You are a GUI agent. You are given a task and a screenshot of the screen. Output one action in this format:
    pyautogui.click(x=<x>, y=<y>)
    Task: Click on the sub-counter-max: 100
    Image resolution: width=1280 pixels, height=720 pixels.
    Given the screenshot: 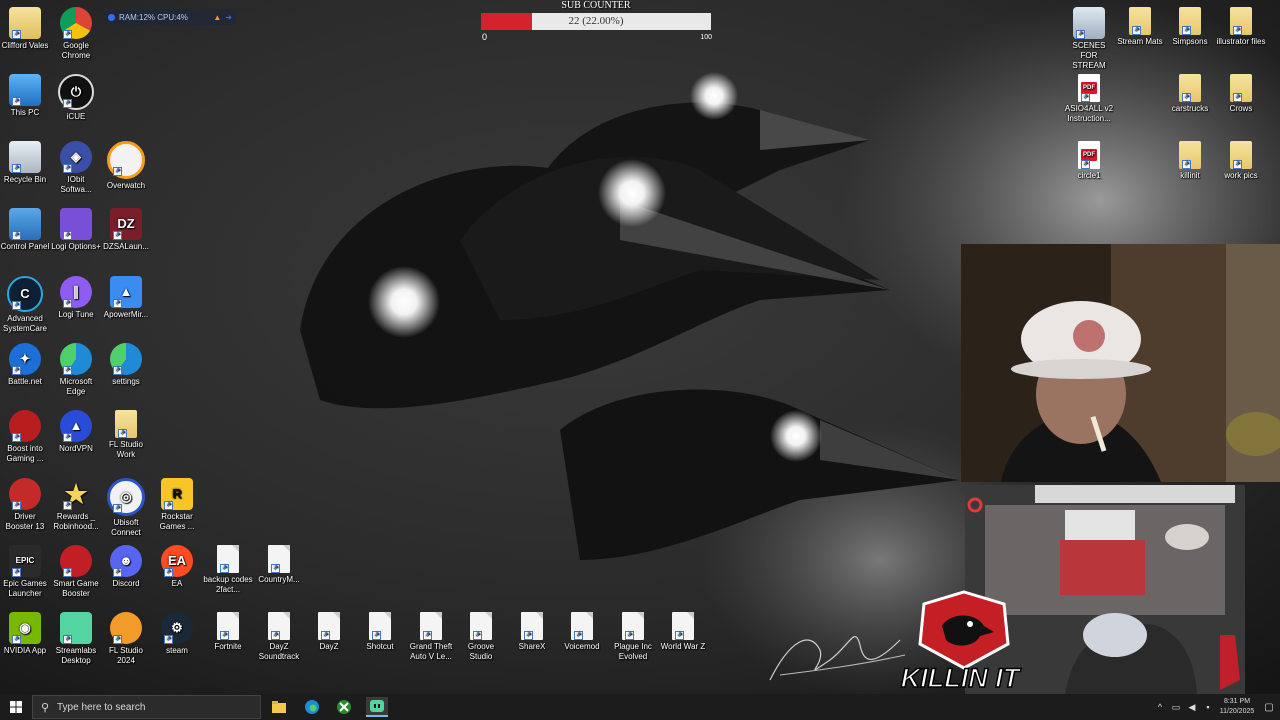 What is the action you would take?
    pyautogui.click(x=706, y=37)
    